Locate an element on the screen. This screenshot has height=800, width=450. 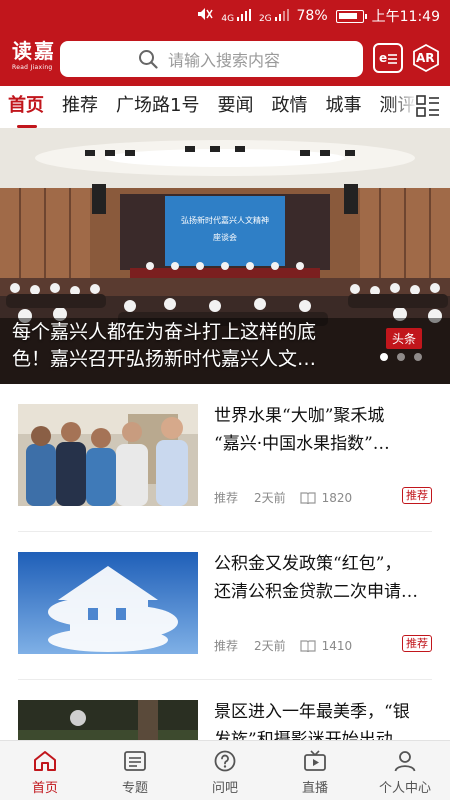
hero-screen-line1: 弘扬新时代嘉兴人文精神 is located at coordinates (225, 220).